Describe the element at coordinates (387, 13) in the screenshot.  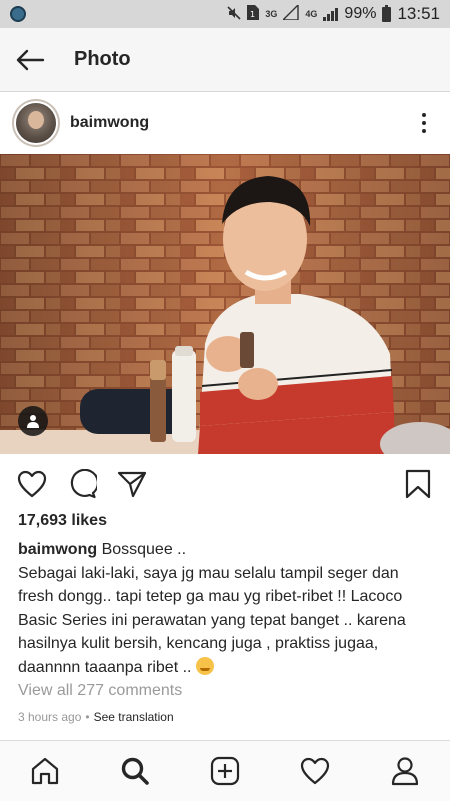
I see `battery-icon` at that location.